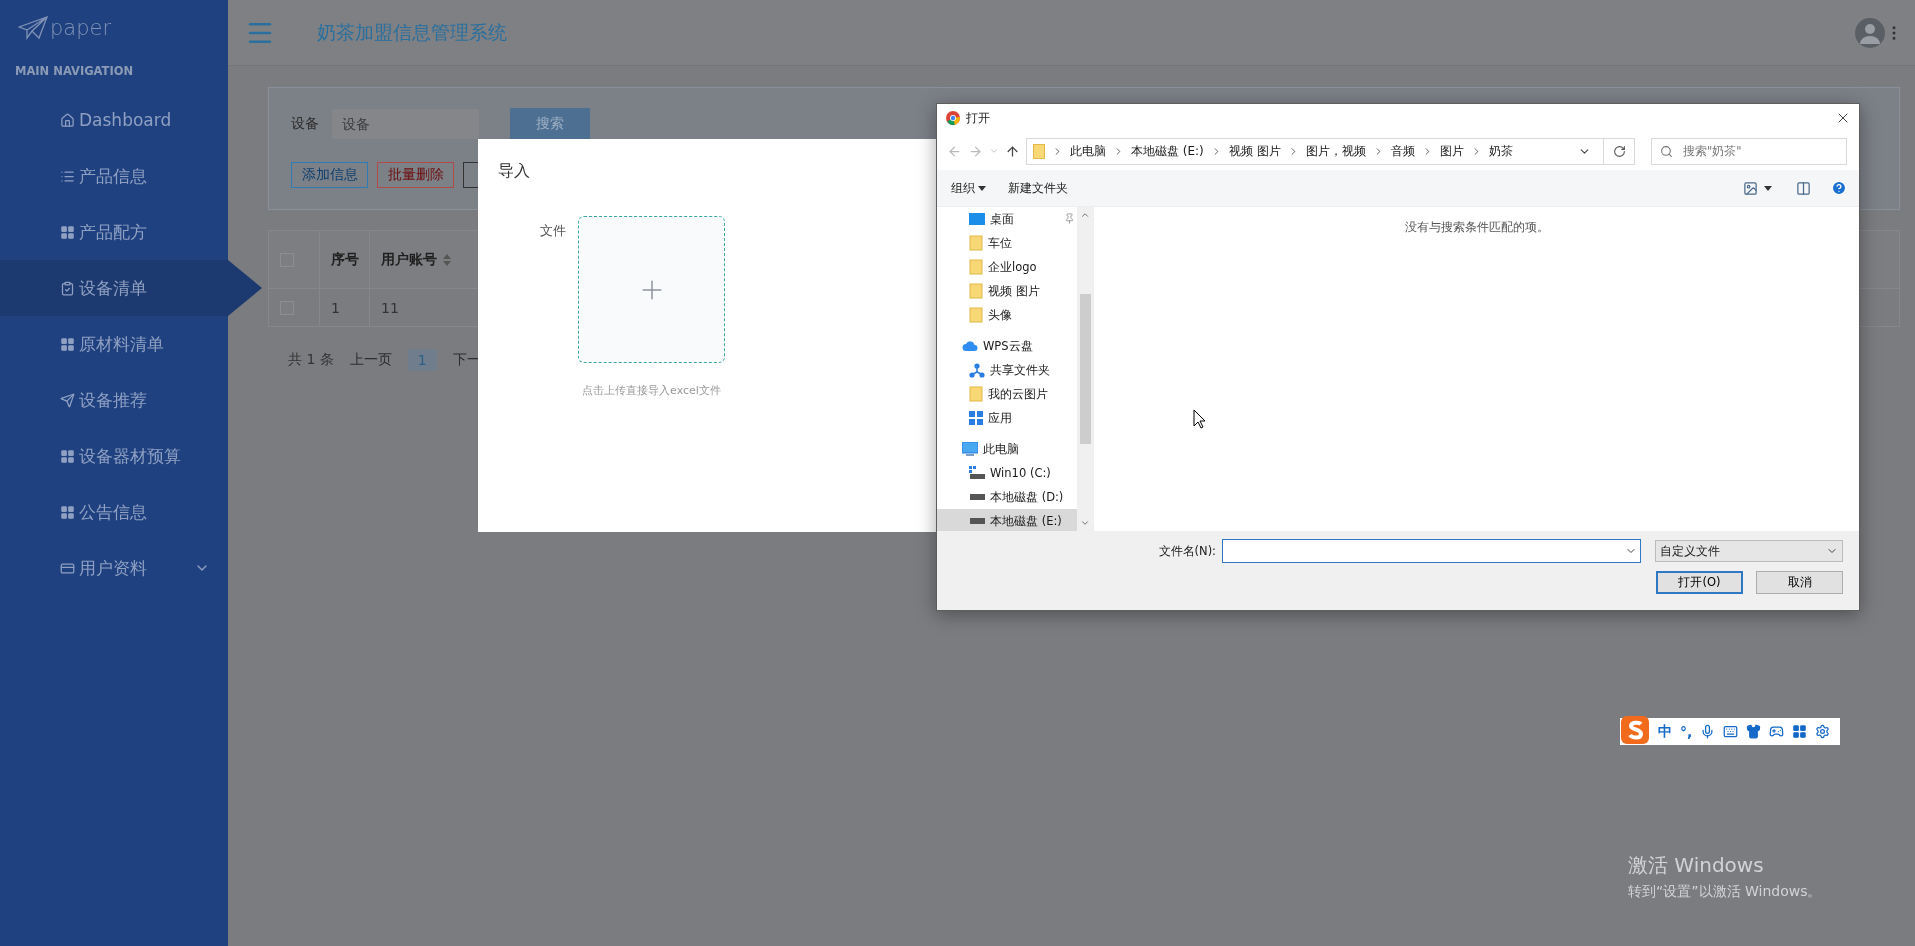 This screenshot has width=1915, height=946. I want to click on activation-title: 激活 Windows, so click(1696, 865).